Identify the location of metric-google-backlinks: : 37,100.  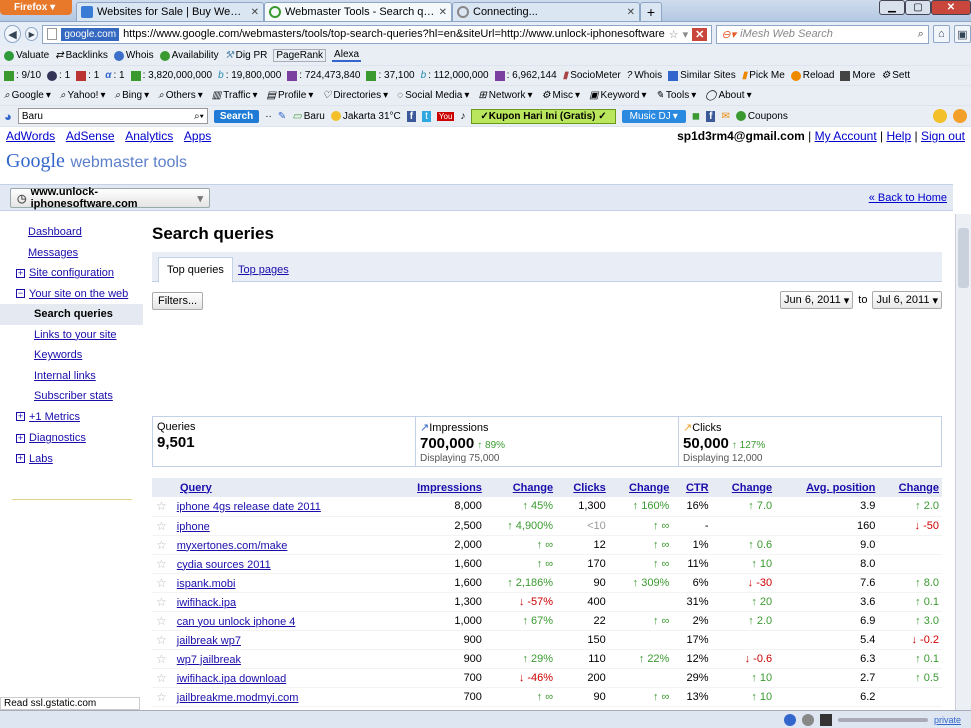
(390, 75).